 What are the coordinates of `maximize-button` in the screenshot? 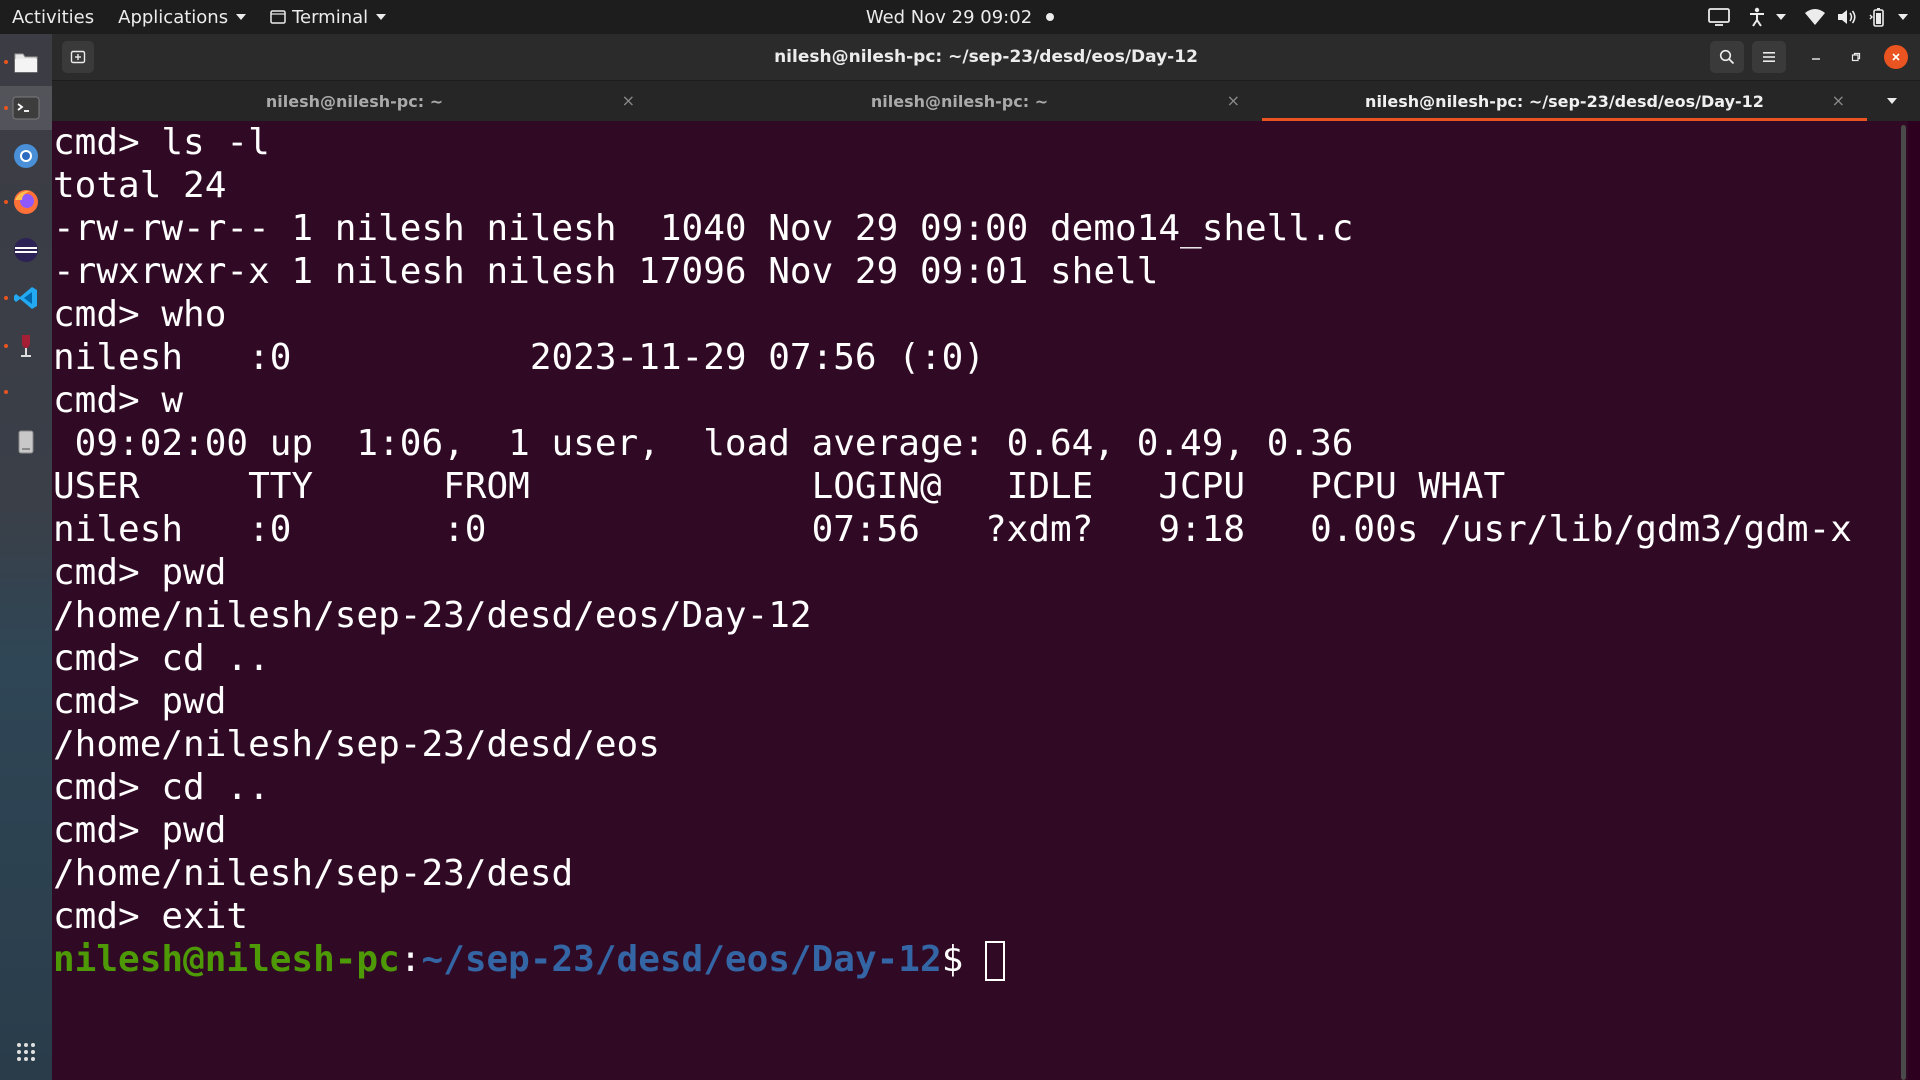 It's located at (1856, 57).